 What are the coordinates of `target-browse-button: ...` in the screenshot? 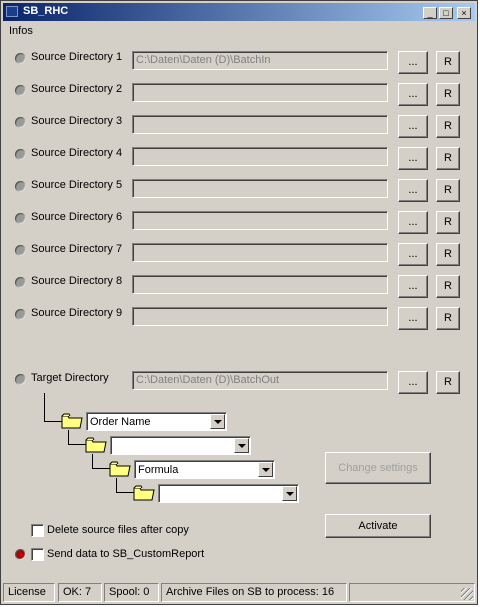 It's located at (413, 382).